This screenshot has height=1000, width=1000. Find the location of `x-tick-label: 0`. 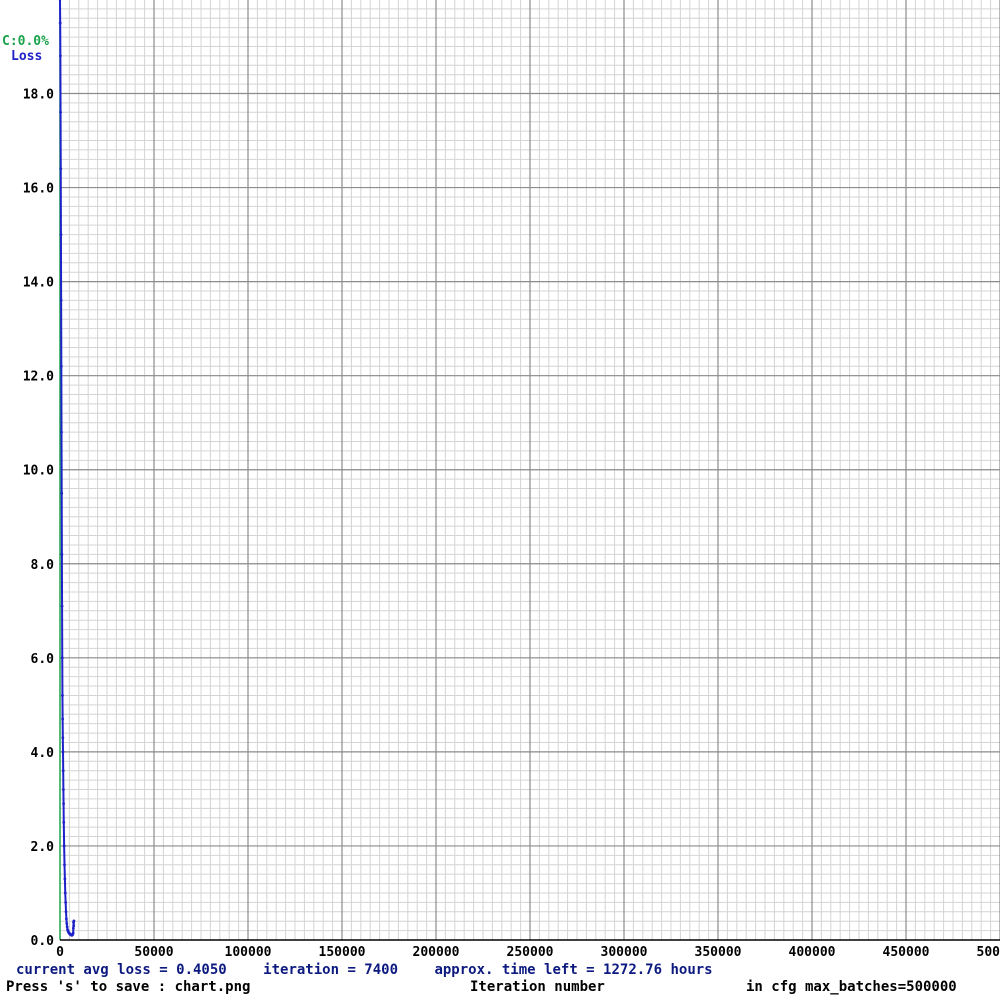

x-tick-label: 0 is located at coordinates (60, 952).